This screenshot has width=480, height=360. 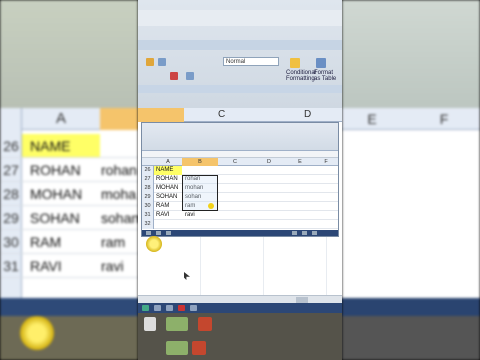 I want to click on table-row: 31 RAVI ravi, so click(x=240, y=215).